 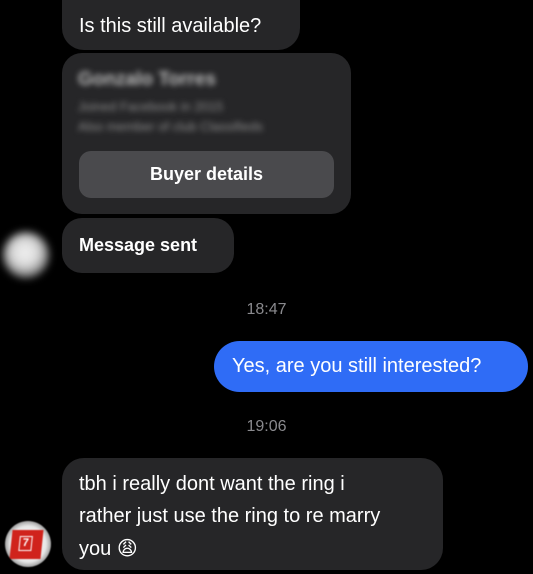 What do you see at coordinates (127, 549) in the screenshot?
I see `weary-face-emoji: 😩` at bounding box center [127, 549].